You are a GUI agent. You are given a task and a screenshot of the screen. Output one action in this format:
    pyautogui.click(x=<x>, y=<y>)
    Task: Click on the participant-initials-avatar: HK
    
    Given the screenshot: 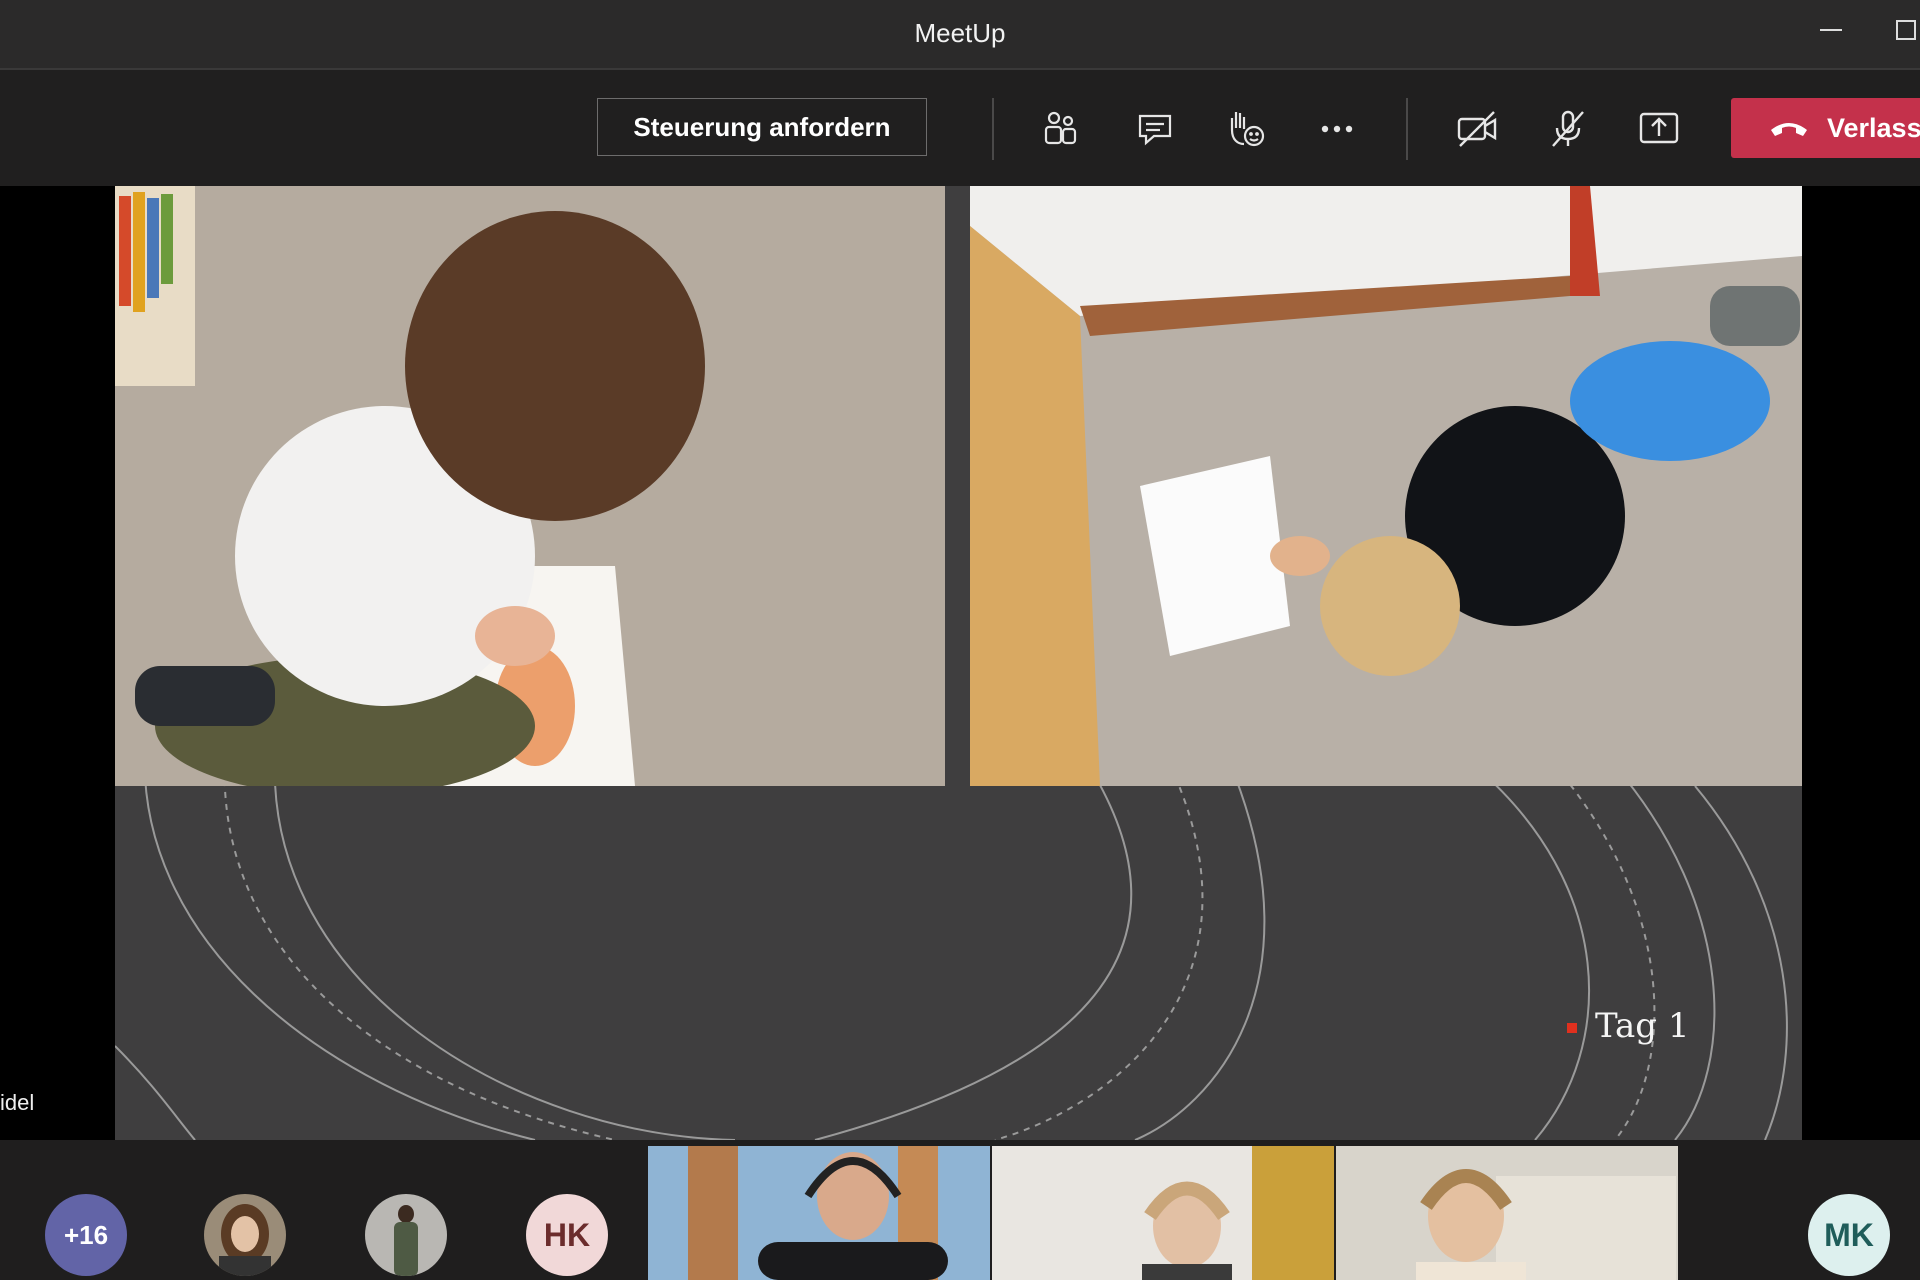 What is the action you would take?
    pyautogui.click(x=567, y=1235)
    